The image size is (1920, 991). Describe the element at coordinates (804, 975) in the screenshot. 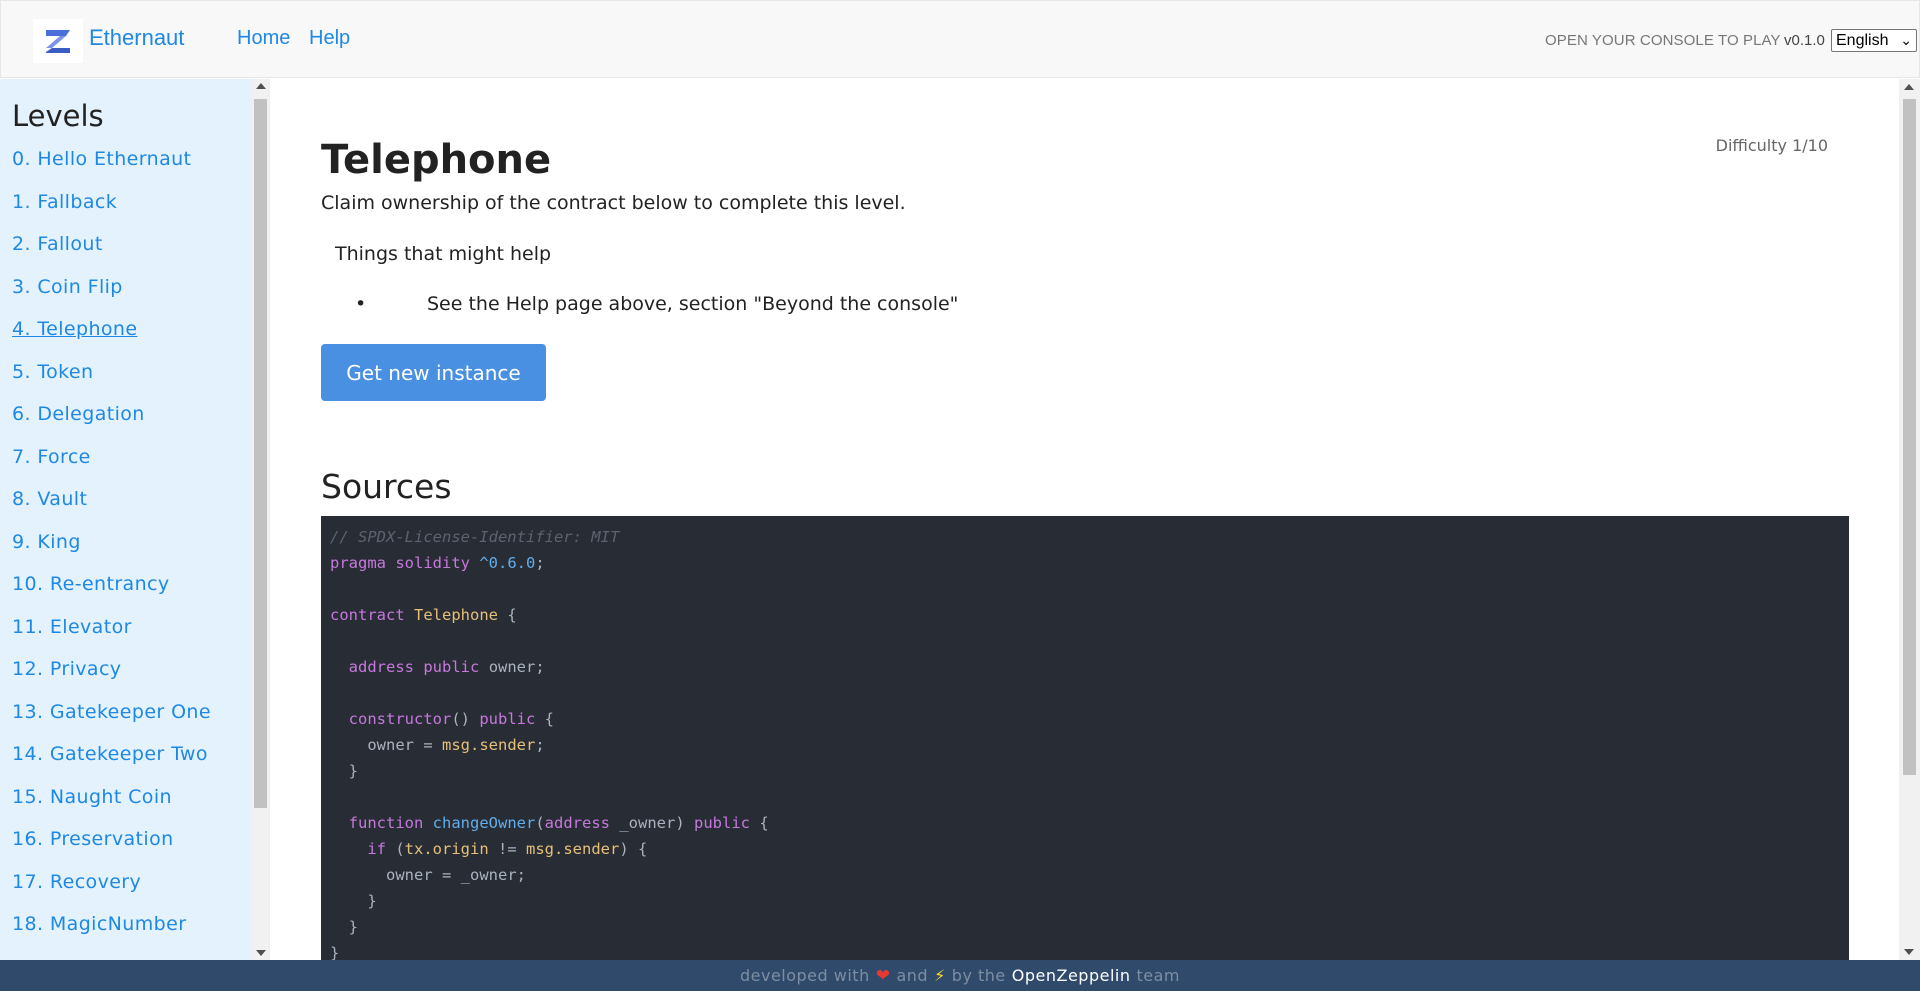

I see `footer-prefix: developed with` at that location.